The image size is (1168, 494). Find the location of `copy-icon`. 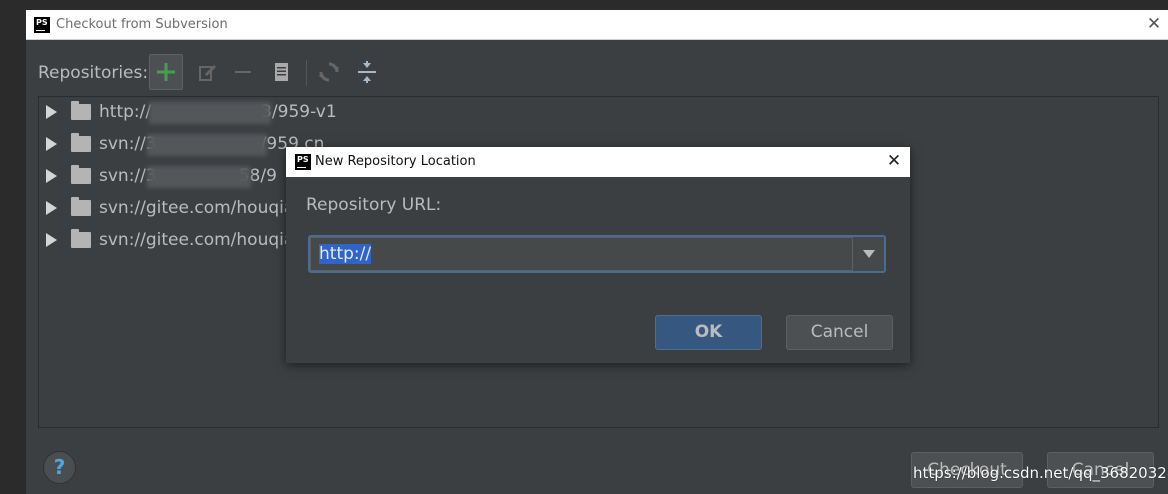

copy-icon is located at coordinates (281, 72).